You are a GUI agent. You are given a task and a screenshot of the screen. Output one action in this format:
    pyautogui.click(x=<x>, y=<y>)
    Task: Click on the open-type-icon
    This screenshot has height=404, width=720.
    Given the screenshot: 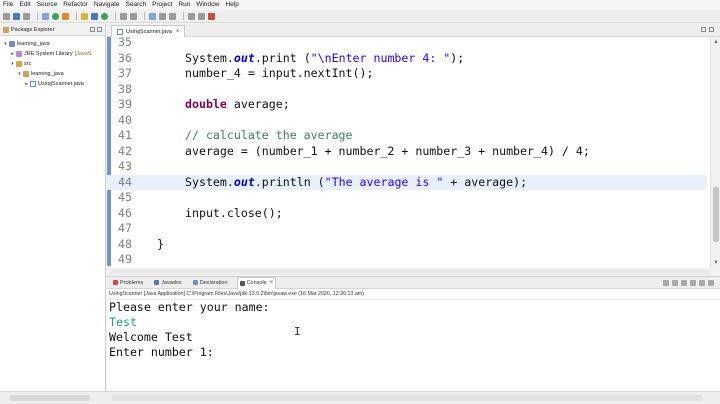 What is the action you would take?
    pyautogui.click(x=123, y=16)
    